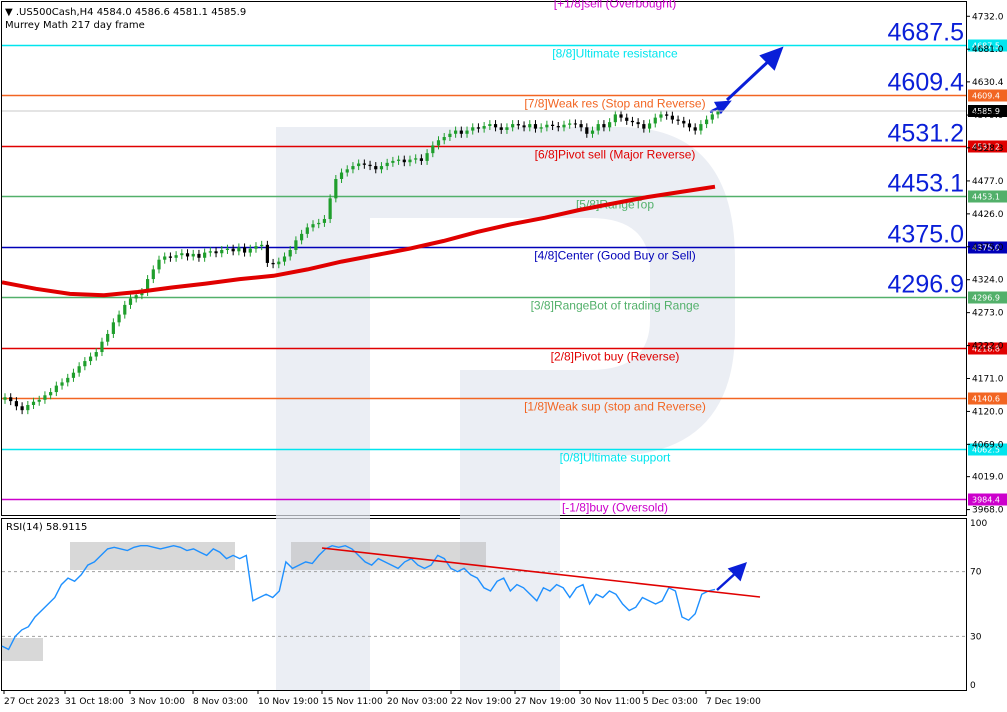  What do you see at coordinates (615, 508) in the screenshot?
I see `murrey-level-10-label: [-1/8]buy (Oversold)` at bounding box center [615, 508].